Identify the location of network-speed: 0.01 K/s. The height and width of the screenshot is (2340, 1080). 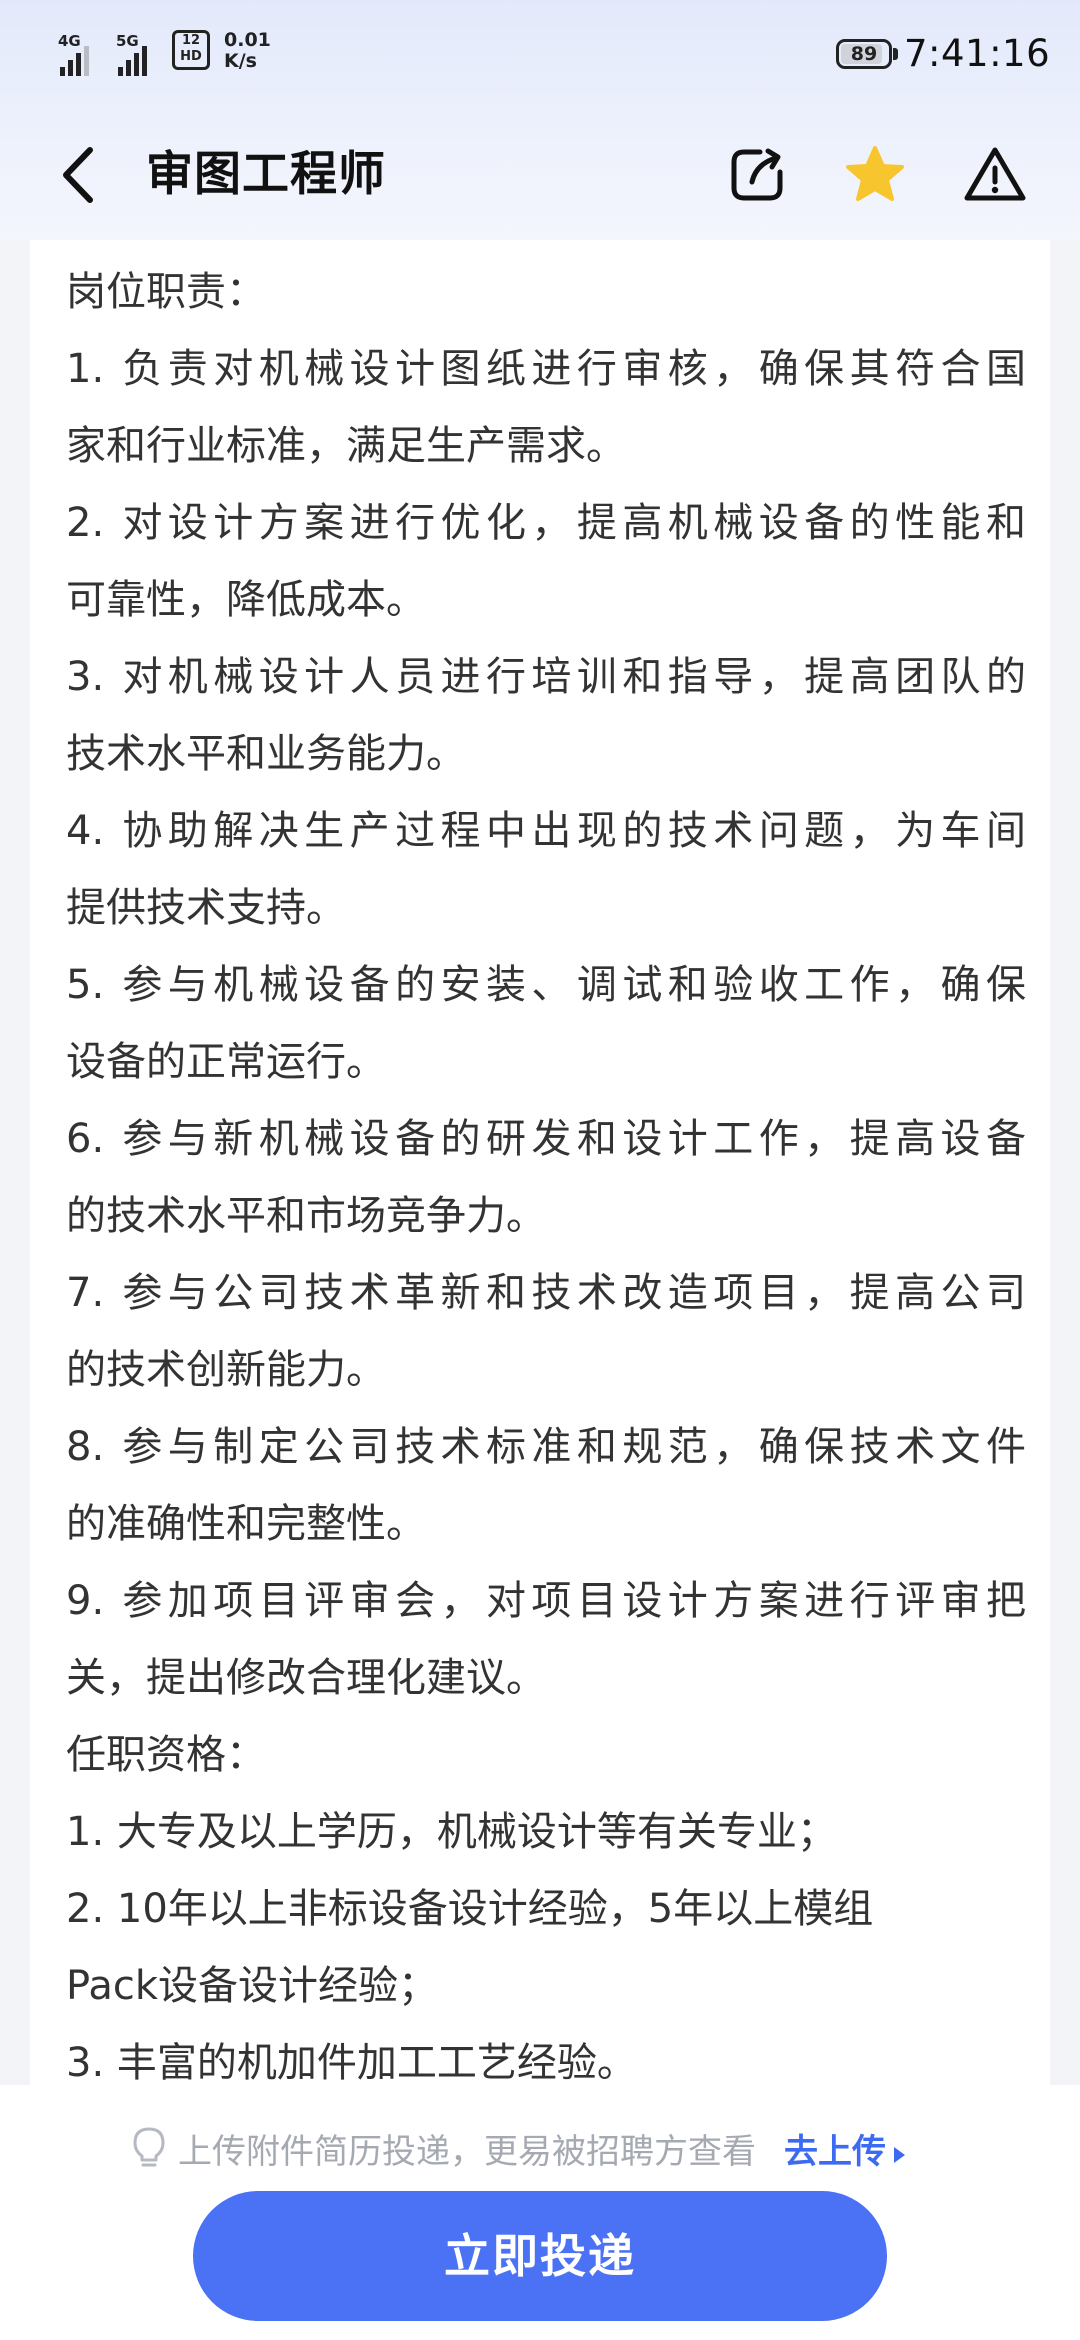
(247, 51).